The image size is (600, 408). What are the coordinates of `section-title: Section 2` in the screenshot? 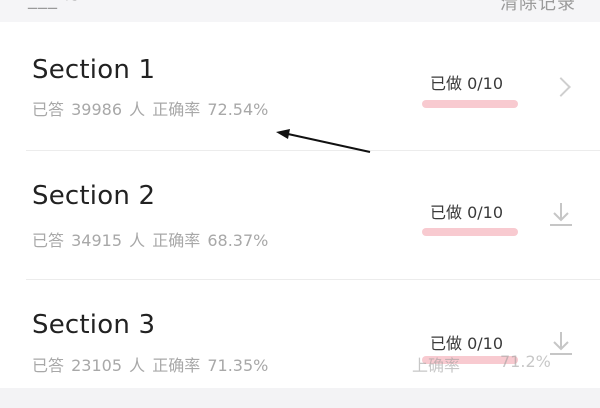 It's located at (94, 196).